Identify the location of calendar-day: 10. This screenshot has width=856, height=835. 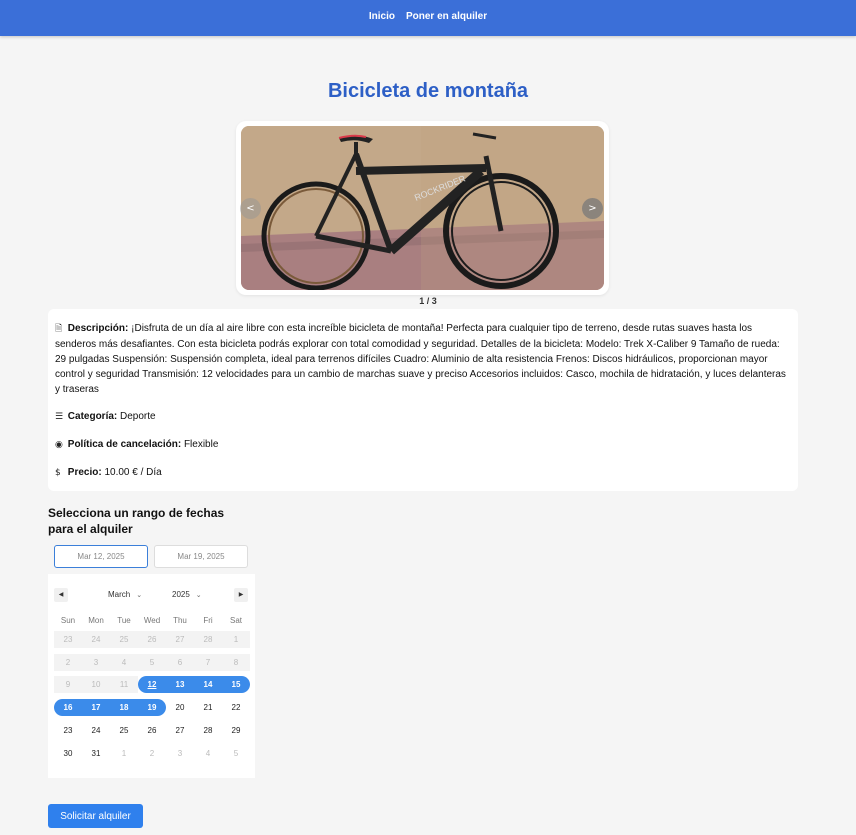
(96, 685).